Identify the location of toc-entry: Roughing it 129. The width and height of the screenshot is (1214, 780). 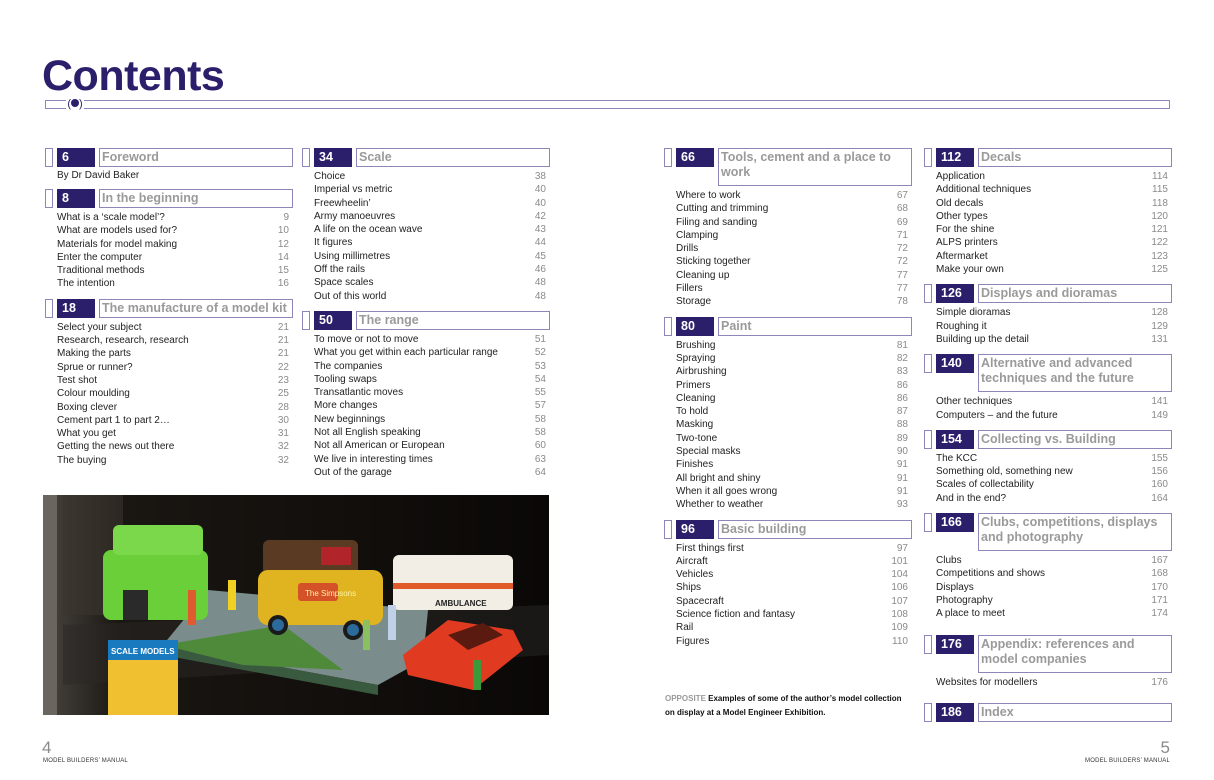
(1054, 326).